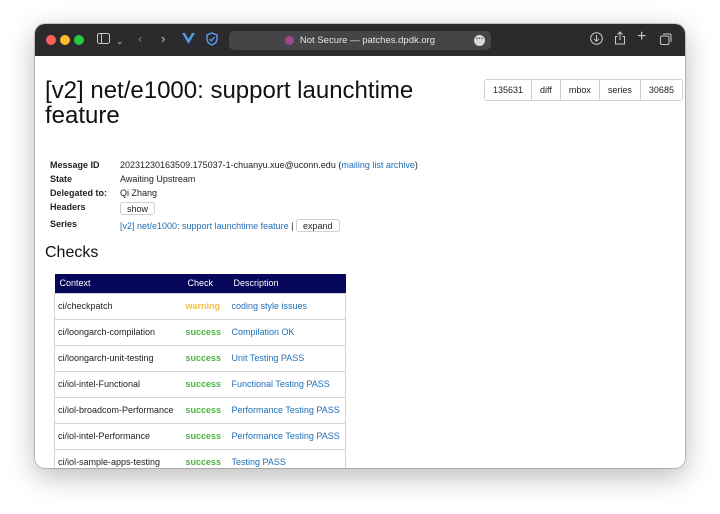  Describe the element at coordinates (287, 458) in the screenshot. I see `check-description: Testing PASS` at that location.